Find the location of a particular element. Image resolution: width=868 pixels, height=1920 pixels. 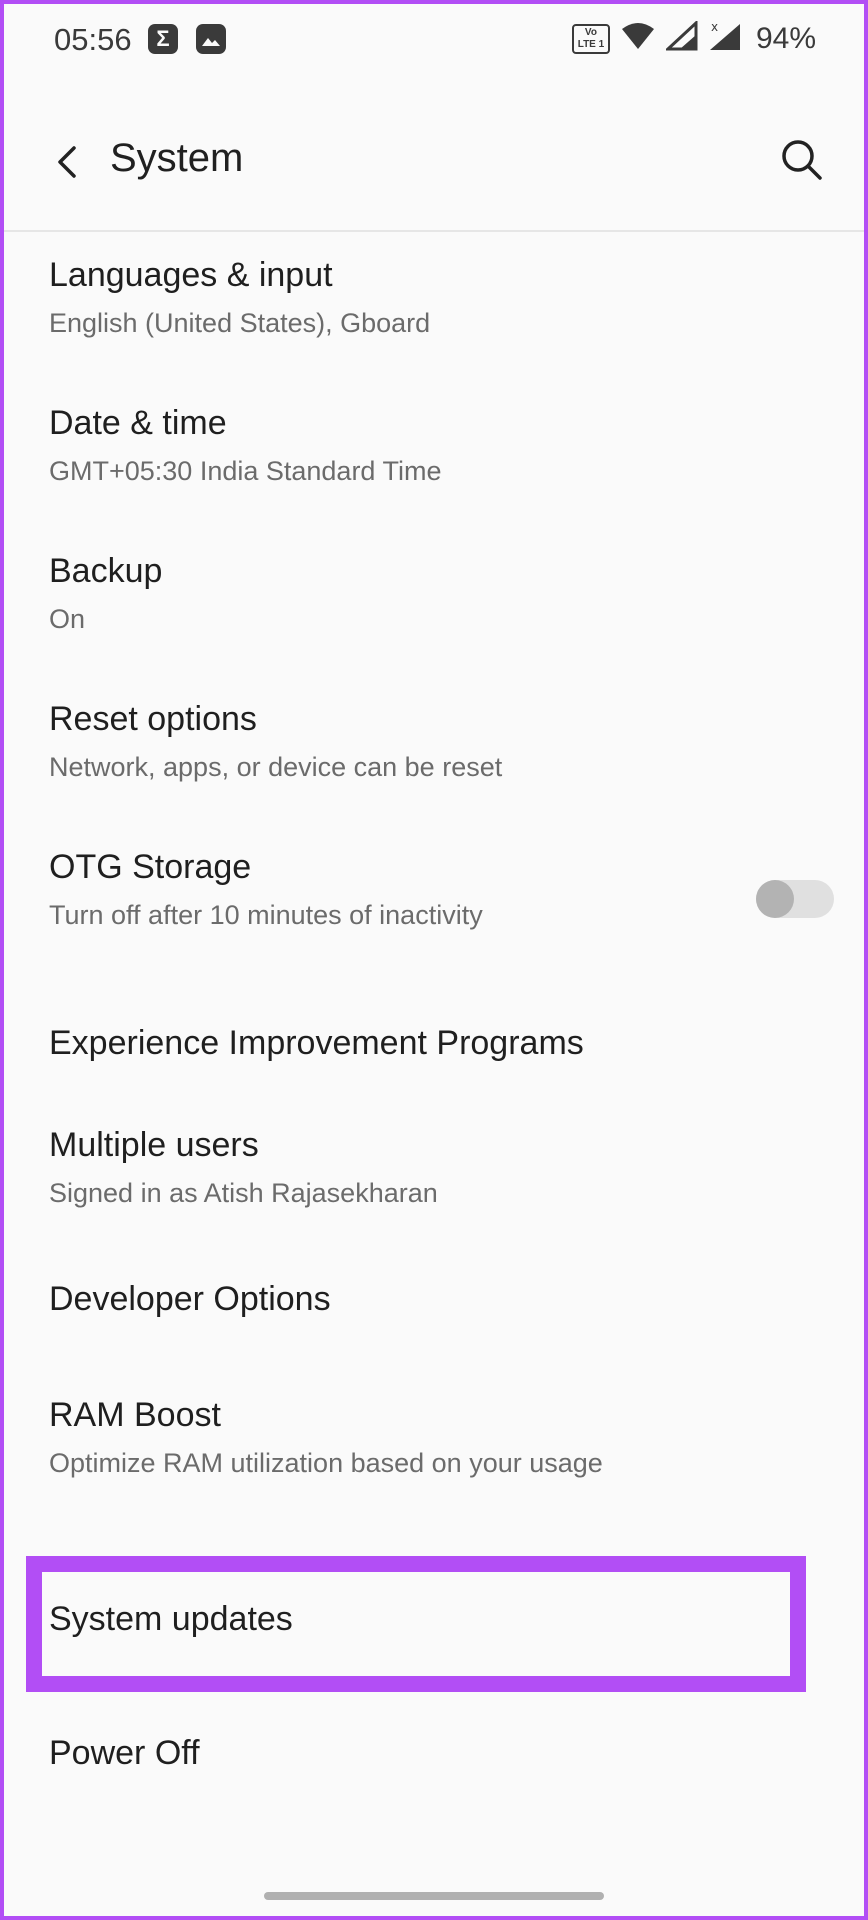

setting-title: OTG Storage is located at coordinates (150, 867).